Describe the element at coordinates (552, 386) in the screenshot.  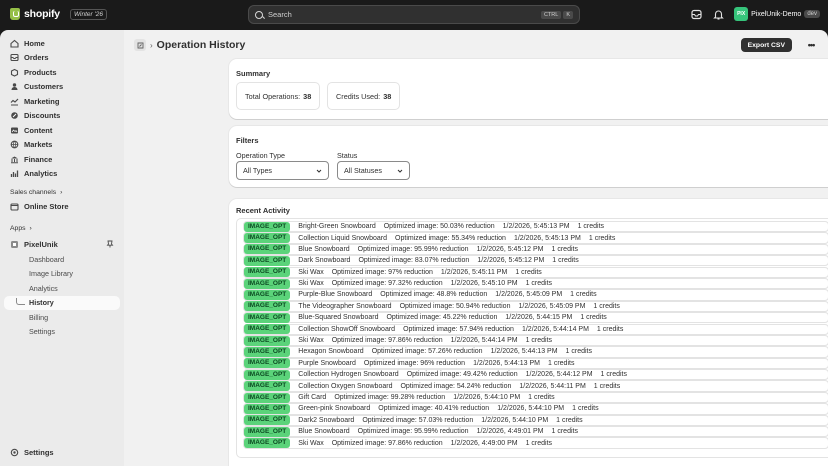
I see `operation-timestamp: 1/2/2026, 5:44:11 PM` at that location.